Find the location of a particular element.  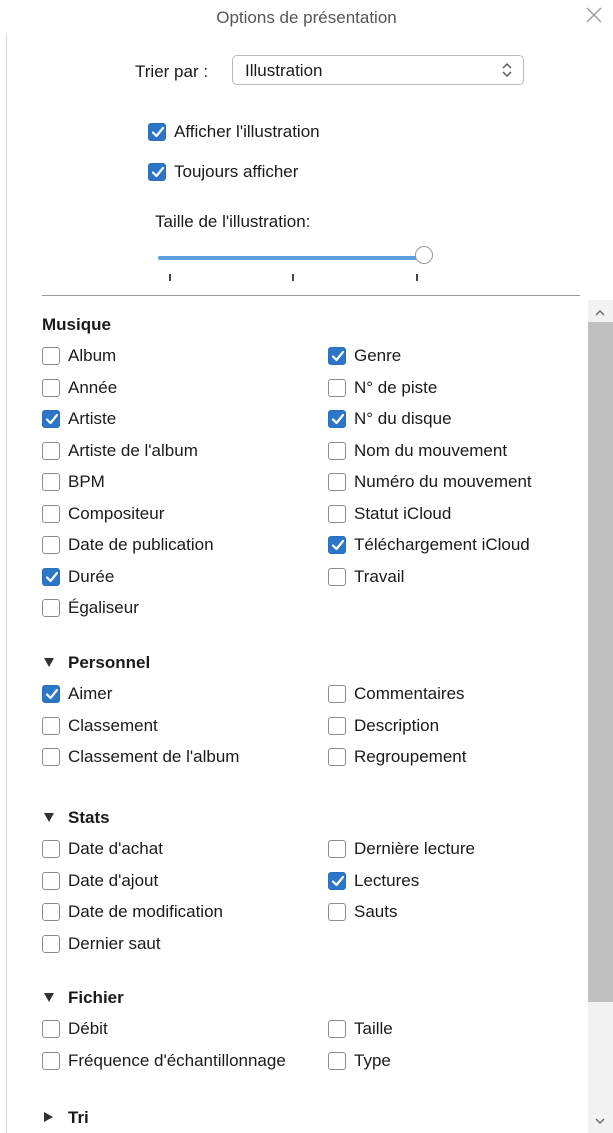

sort-select: Illustration is located at coordinates (378, 70).